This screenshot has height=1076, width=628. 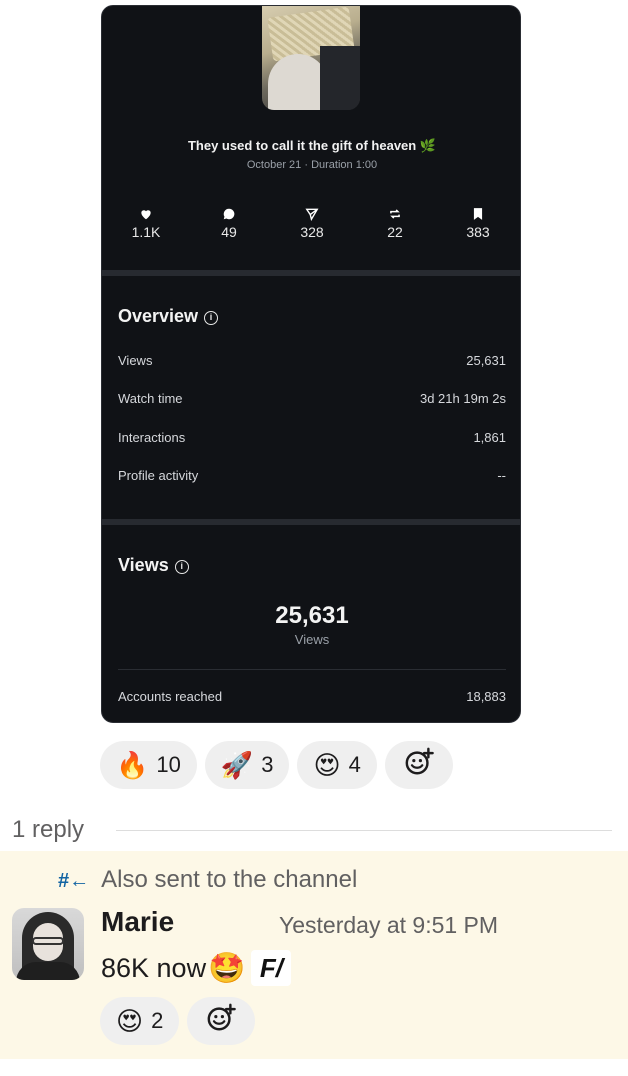 I want to click on likes-count: 1.1K, so click(x=146, y=232).